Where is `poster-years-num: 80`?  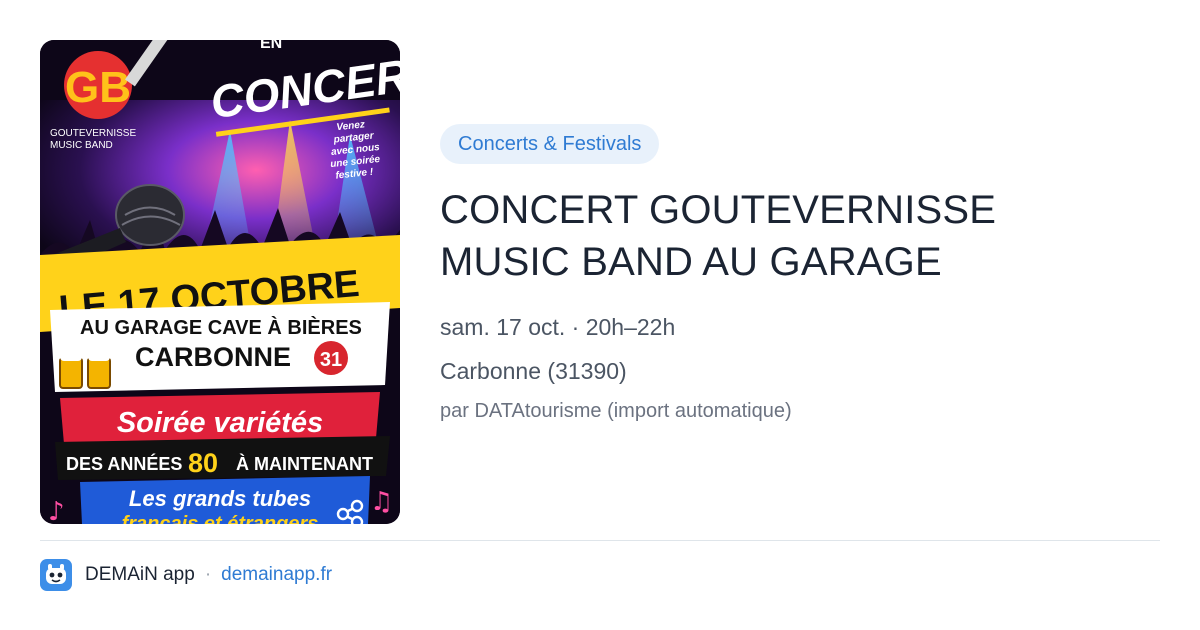 poster-years-num: 80 is located at coordinates (203, 463).